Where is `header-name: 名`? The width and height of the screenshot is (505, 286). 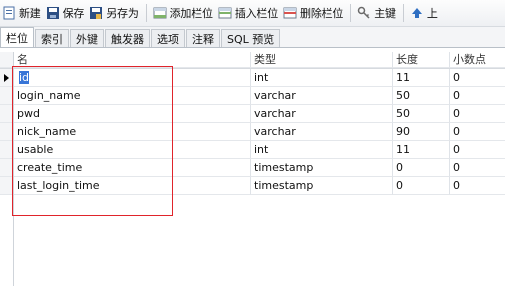
header-name: 名 is located at coordinates (132, 60).